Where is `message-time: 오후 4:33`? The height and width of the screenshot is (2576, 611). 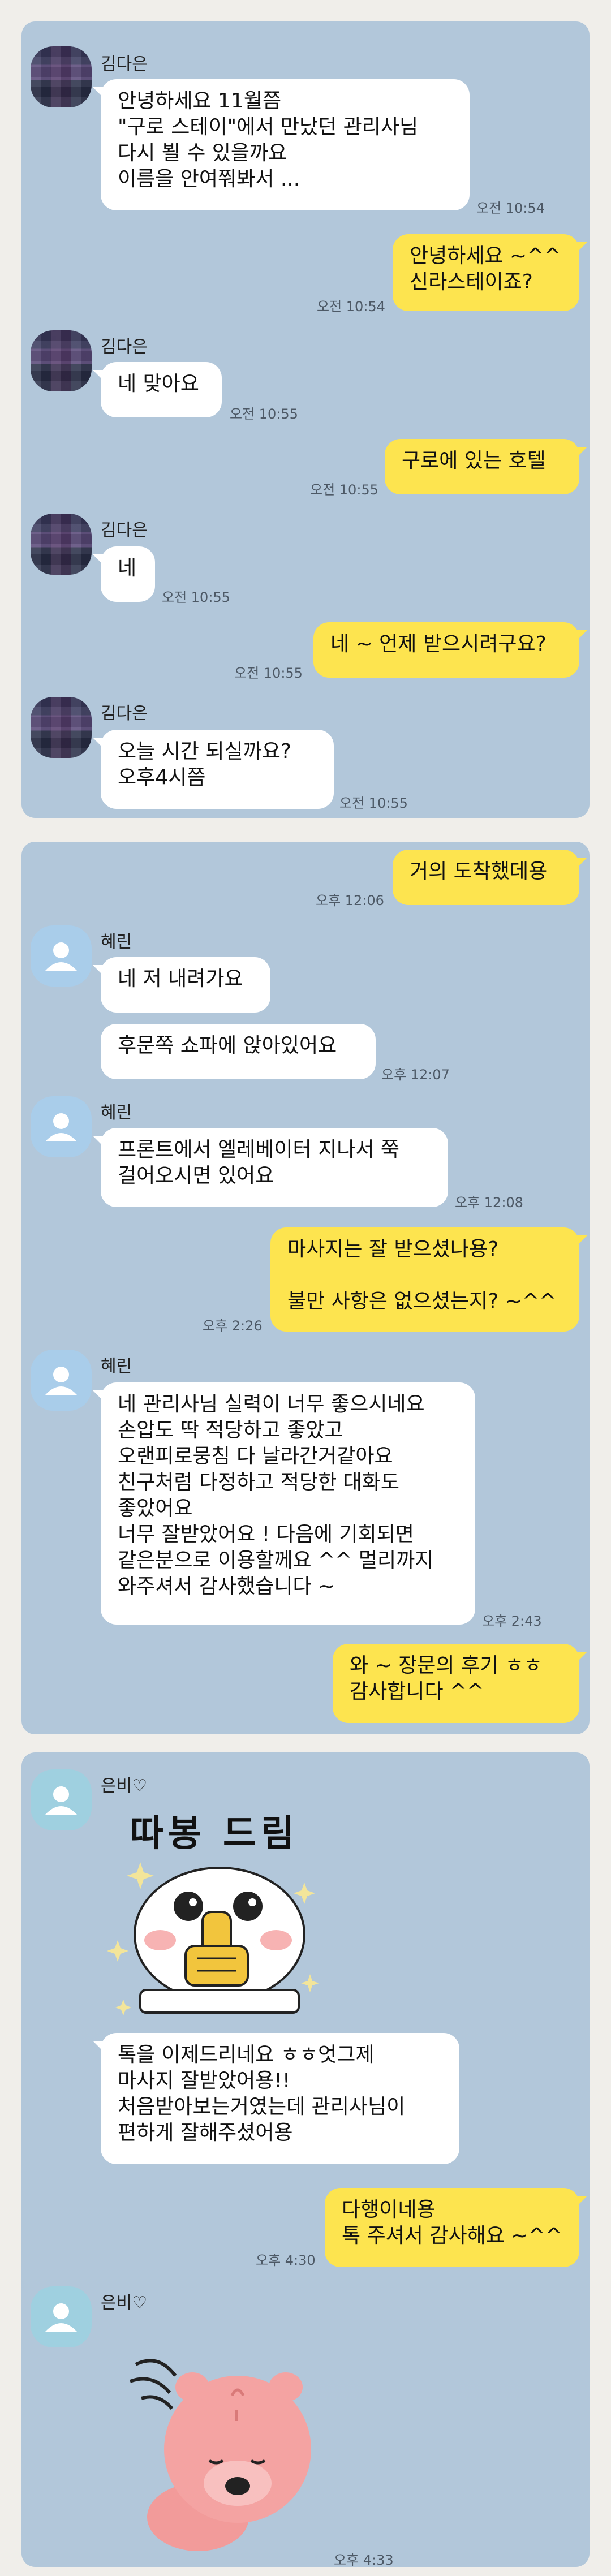 message-time: 오후 4:33 is located at coordinates (364, 2560).